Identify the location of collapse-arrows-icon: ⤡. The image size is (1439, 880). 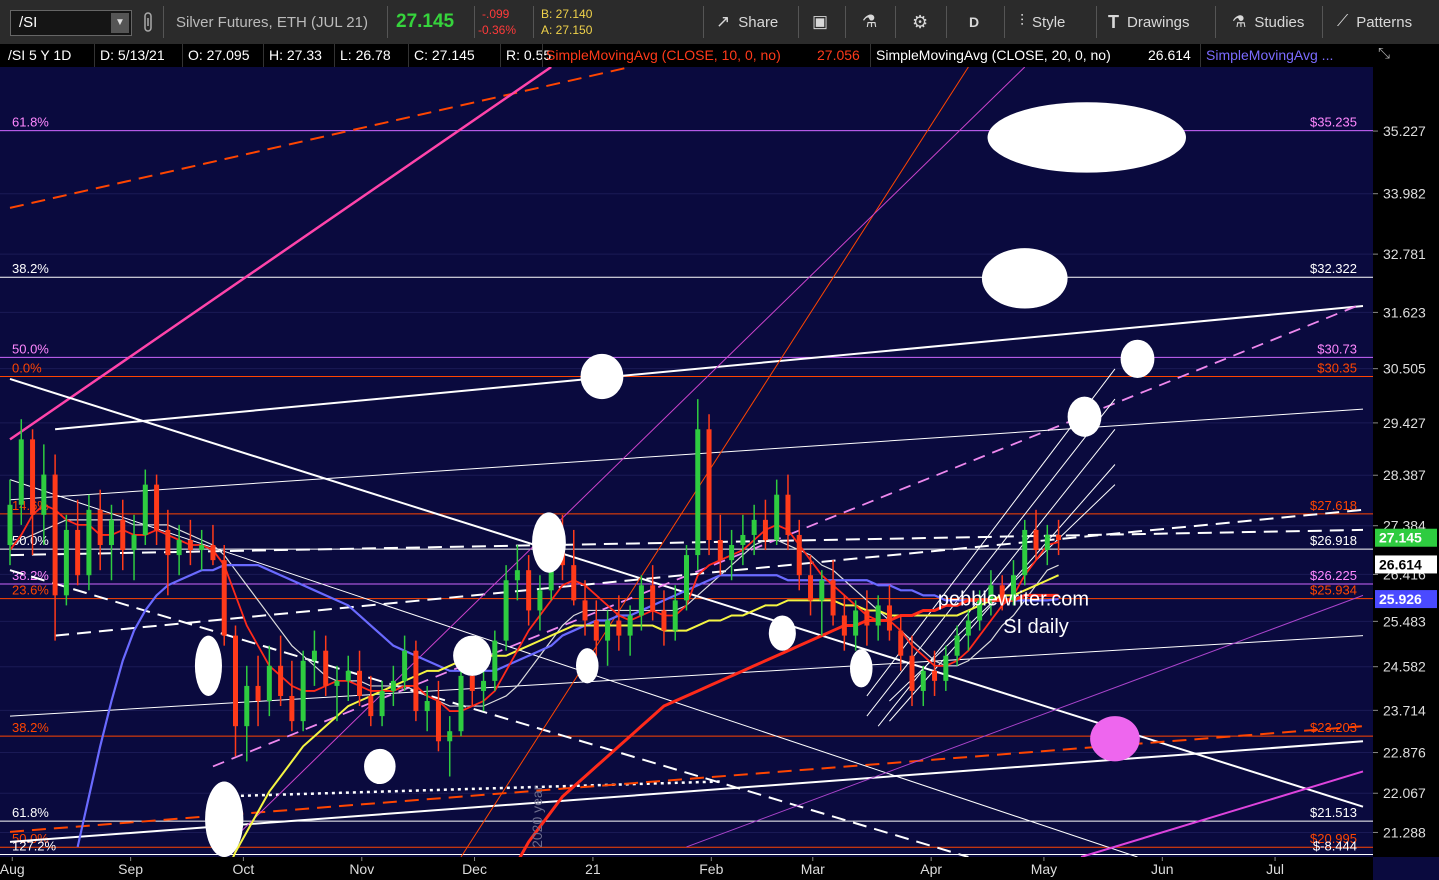
(1384, 53).